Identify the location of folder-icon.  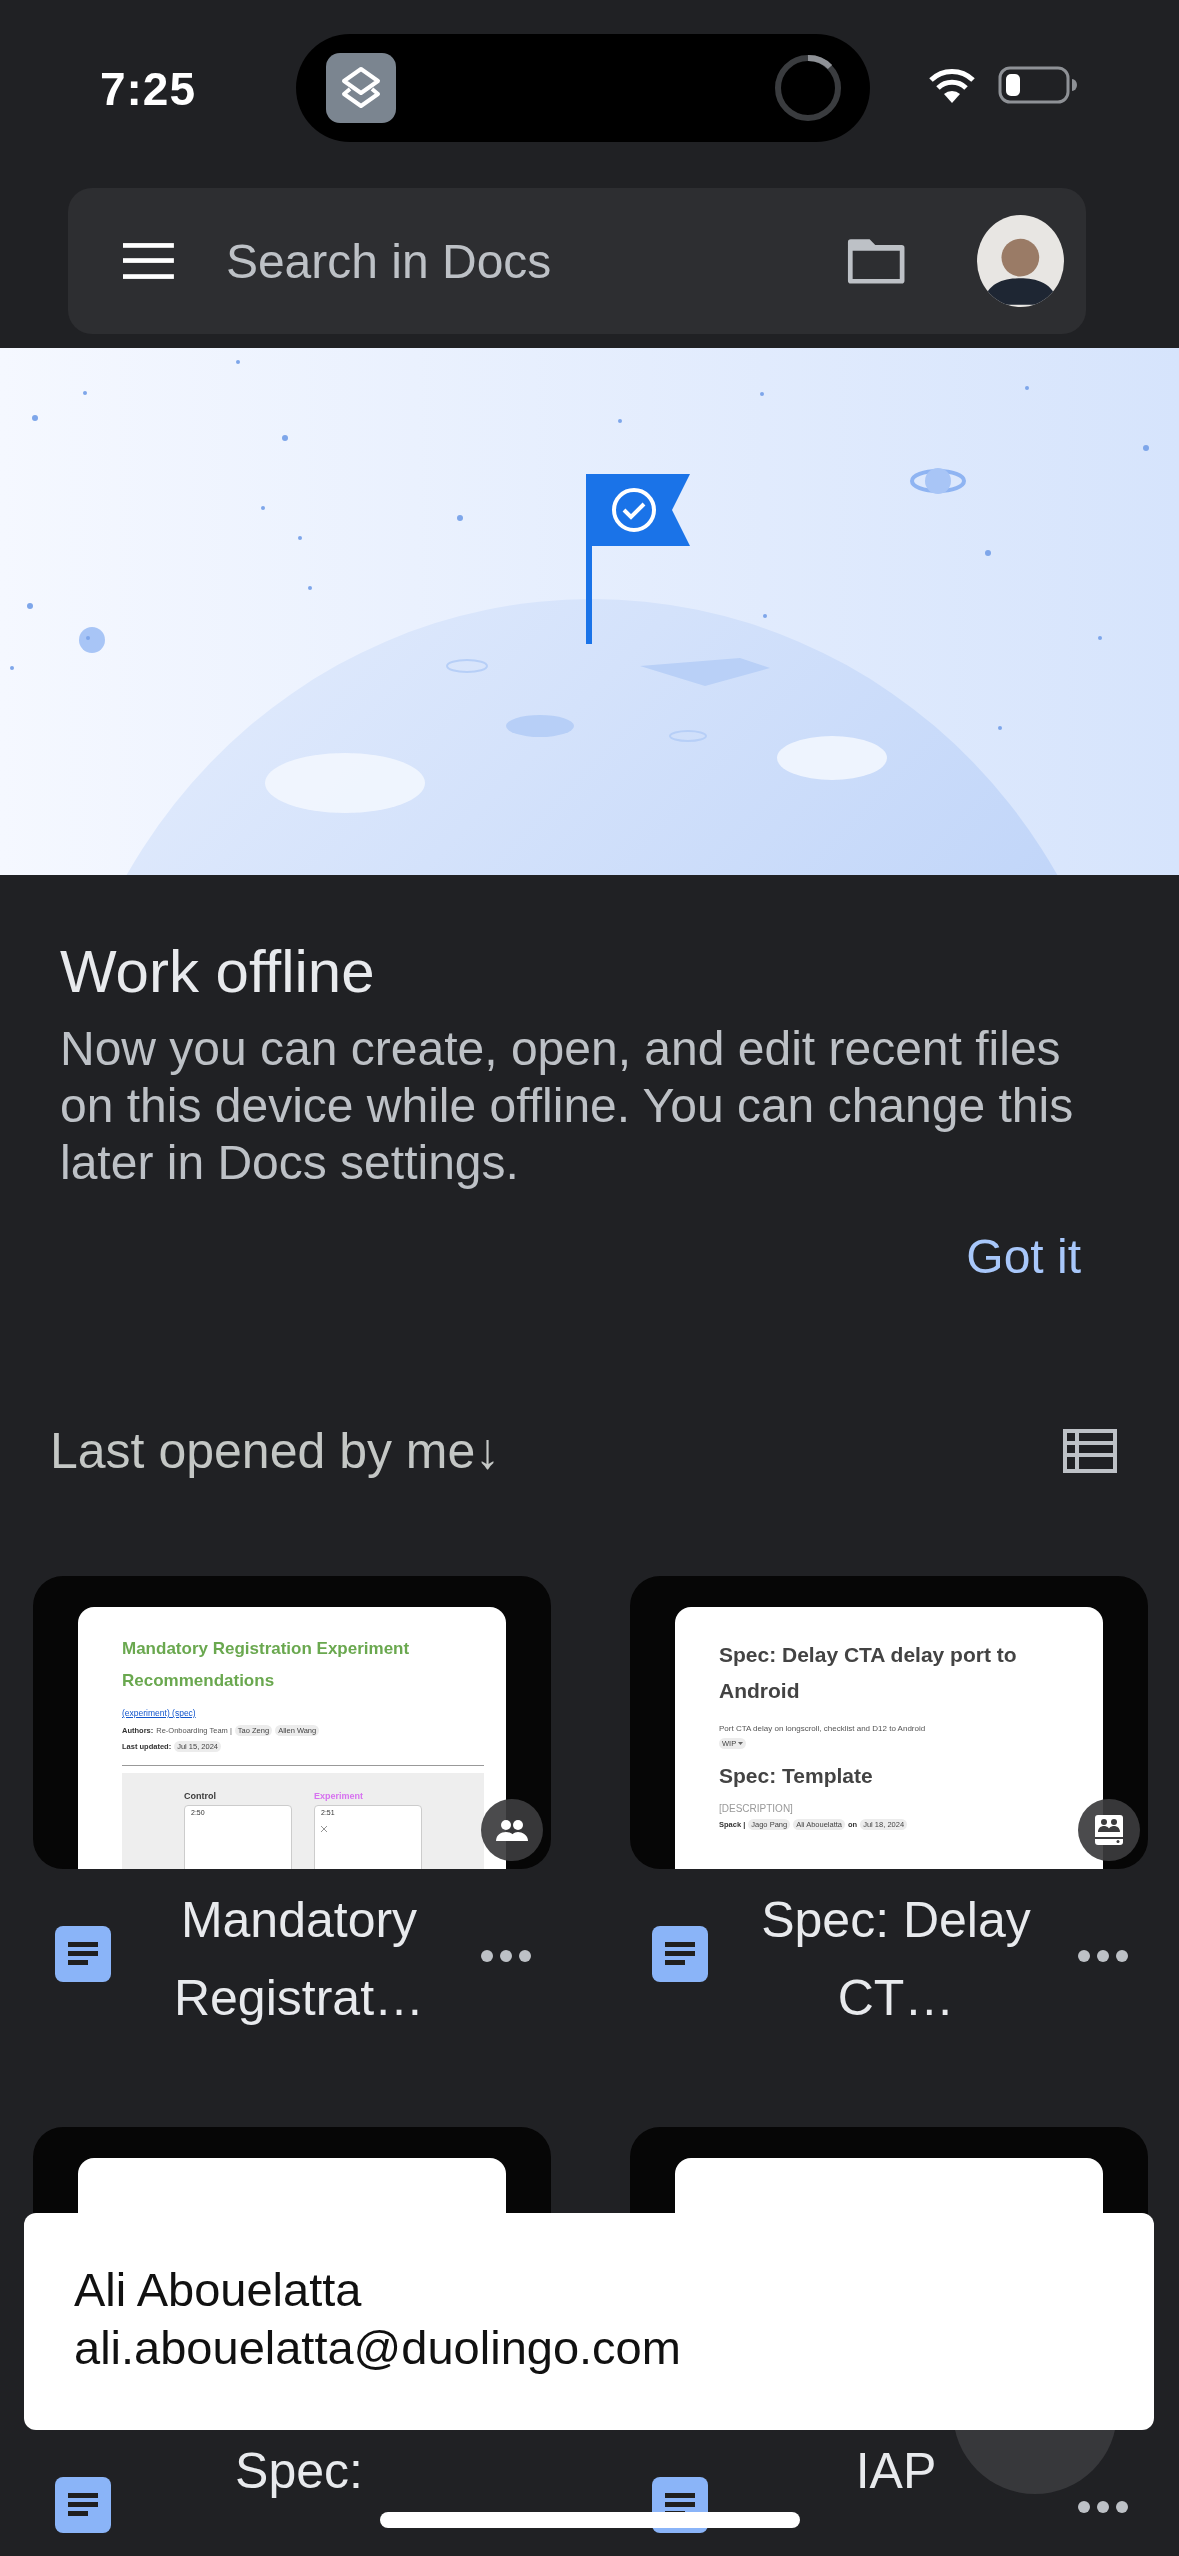
(876, 261).